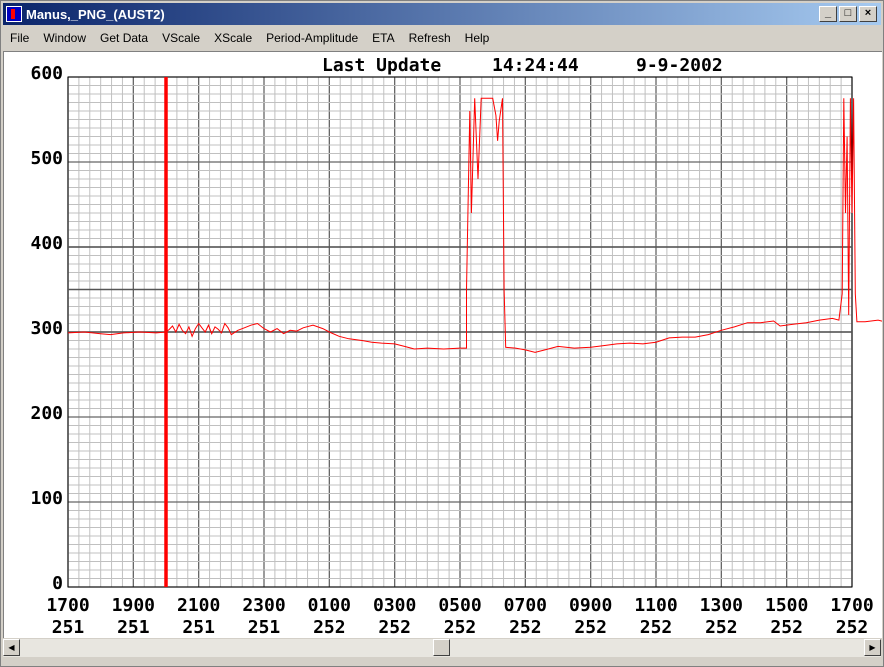 The height and width of the screenshot is (667, 884). Describe the element at coordinates (394, 605) in the screenshot. I see `x-tick-time-label: 0300` at that location.